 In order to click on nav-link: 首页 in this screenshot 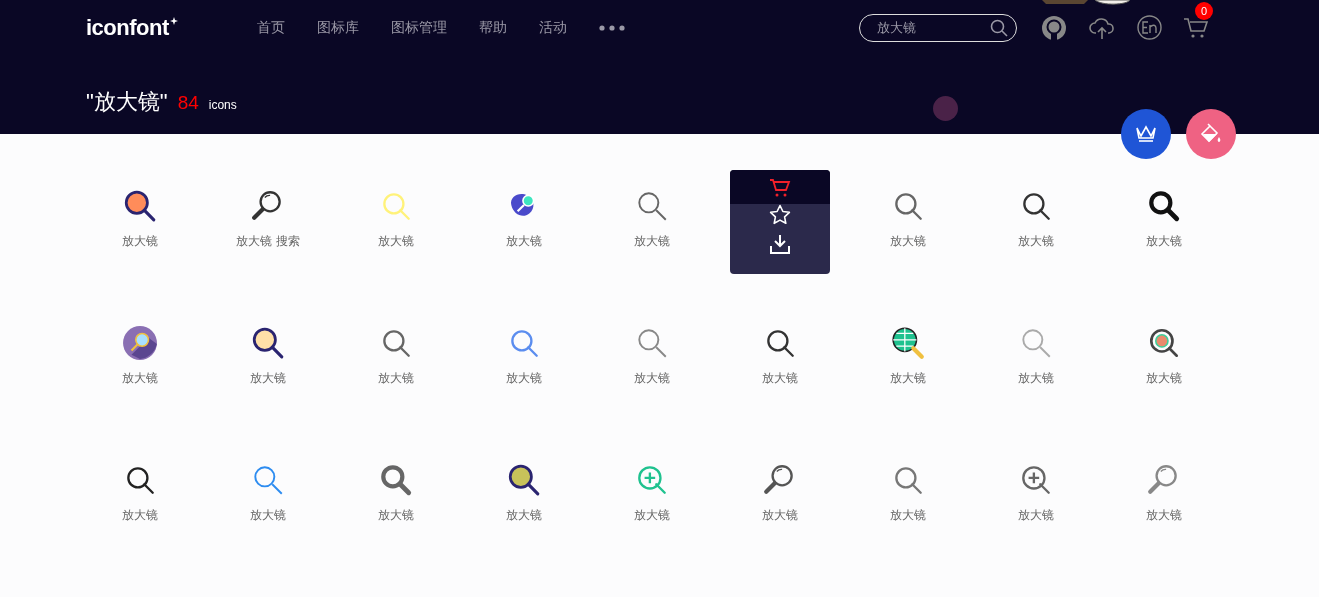, I will do `click(271, 27)`.